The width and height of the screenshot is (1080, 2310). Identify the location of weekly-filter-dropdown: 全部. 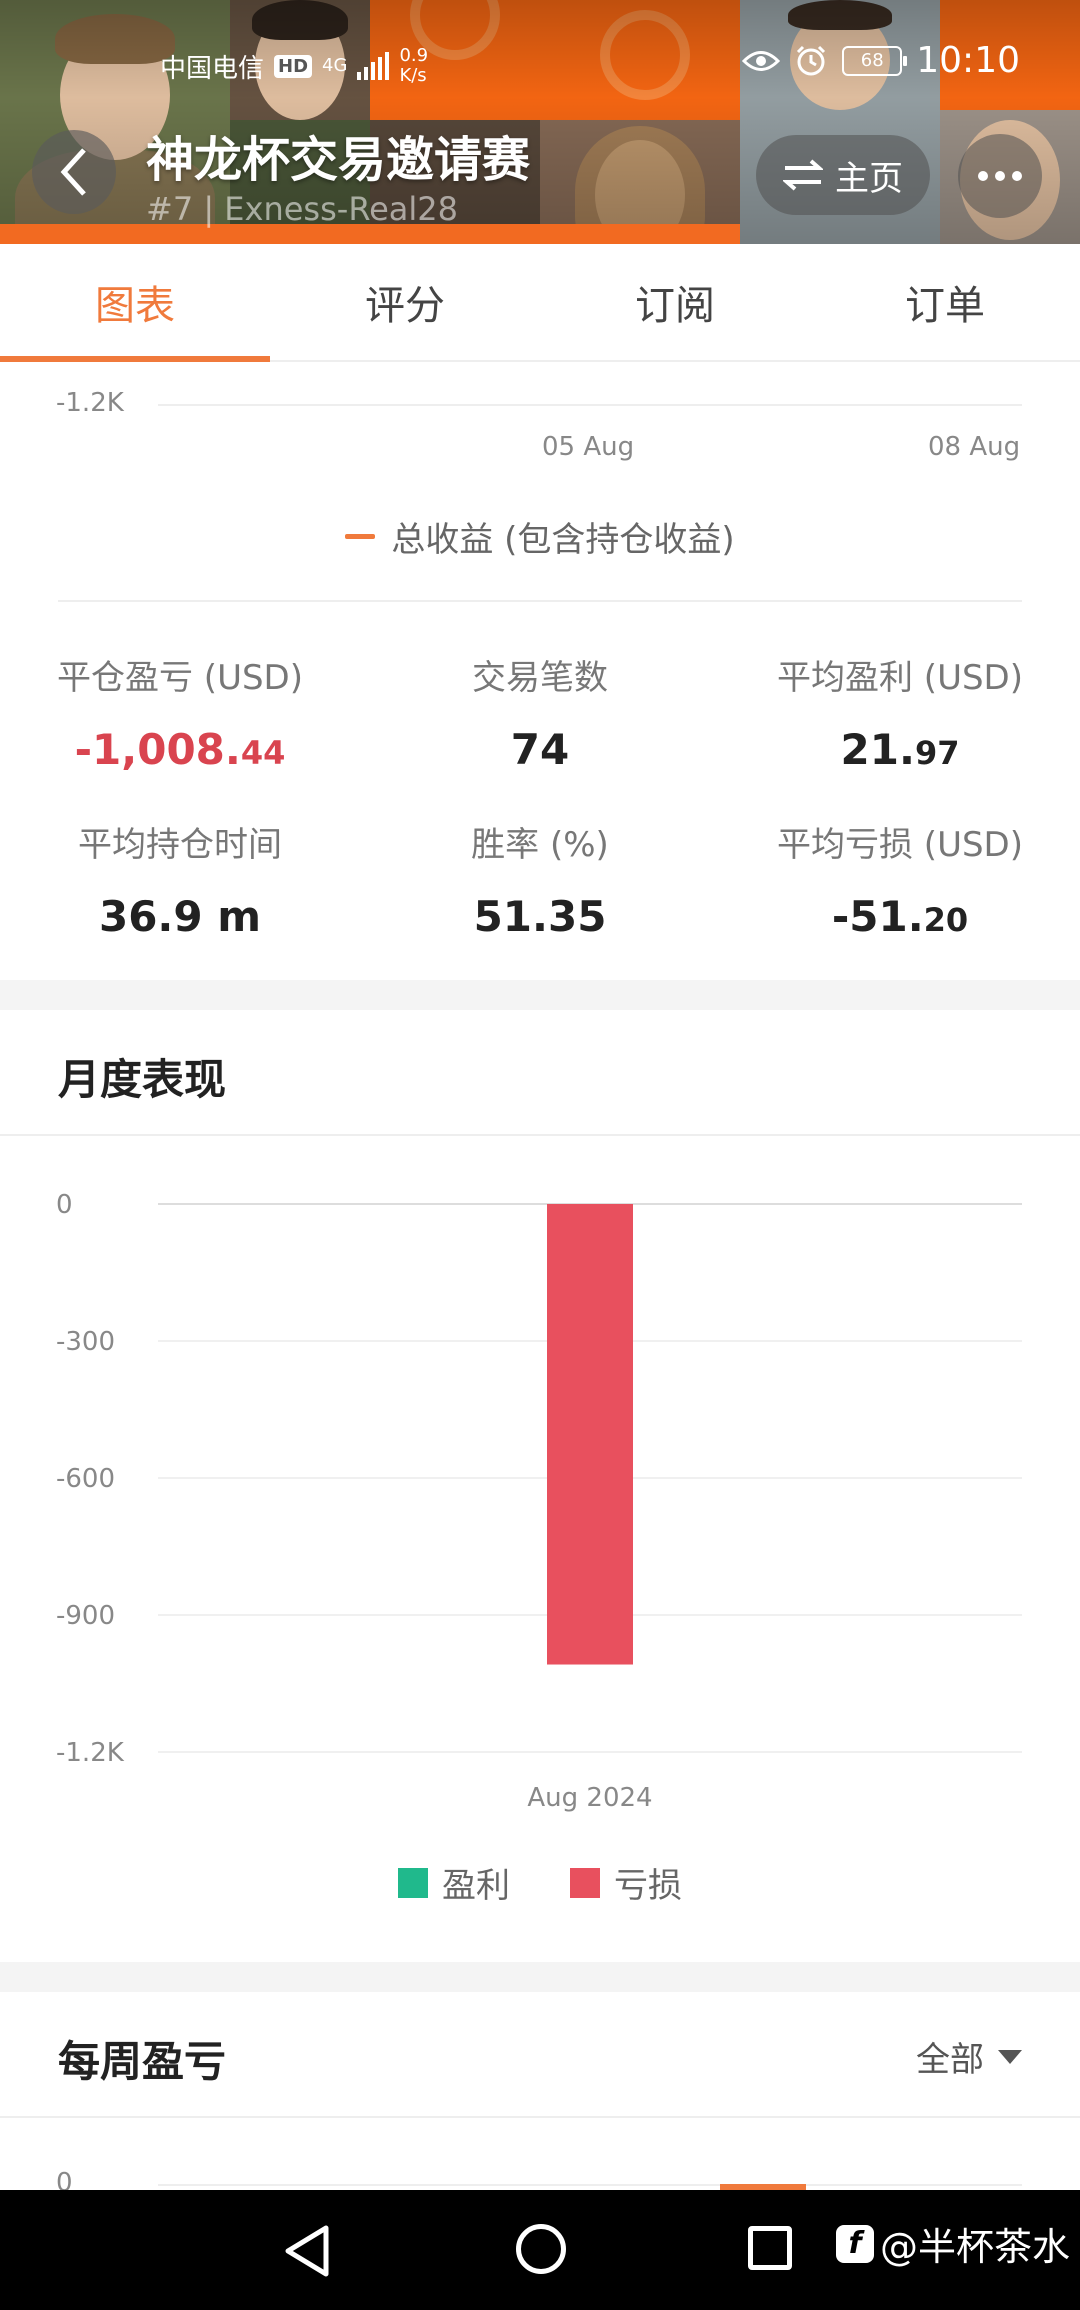
(969, 2056).